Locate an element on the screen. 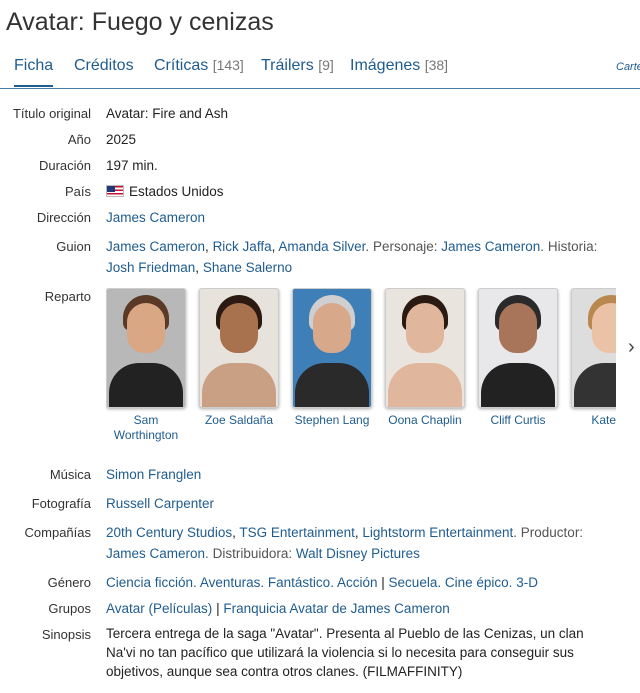  label-companias: Compañías is located at coordinates (57, 532).